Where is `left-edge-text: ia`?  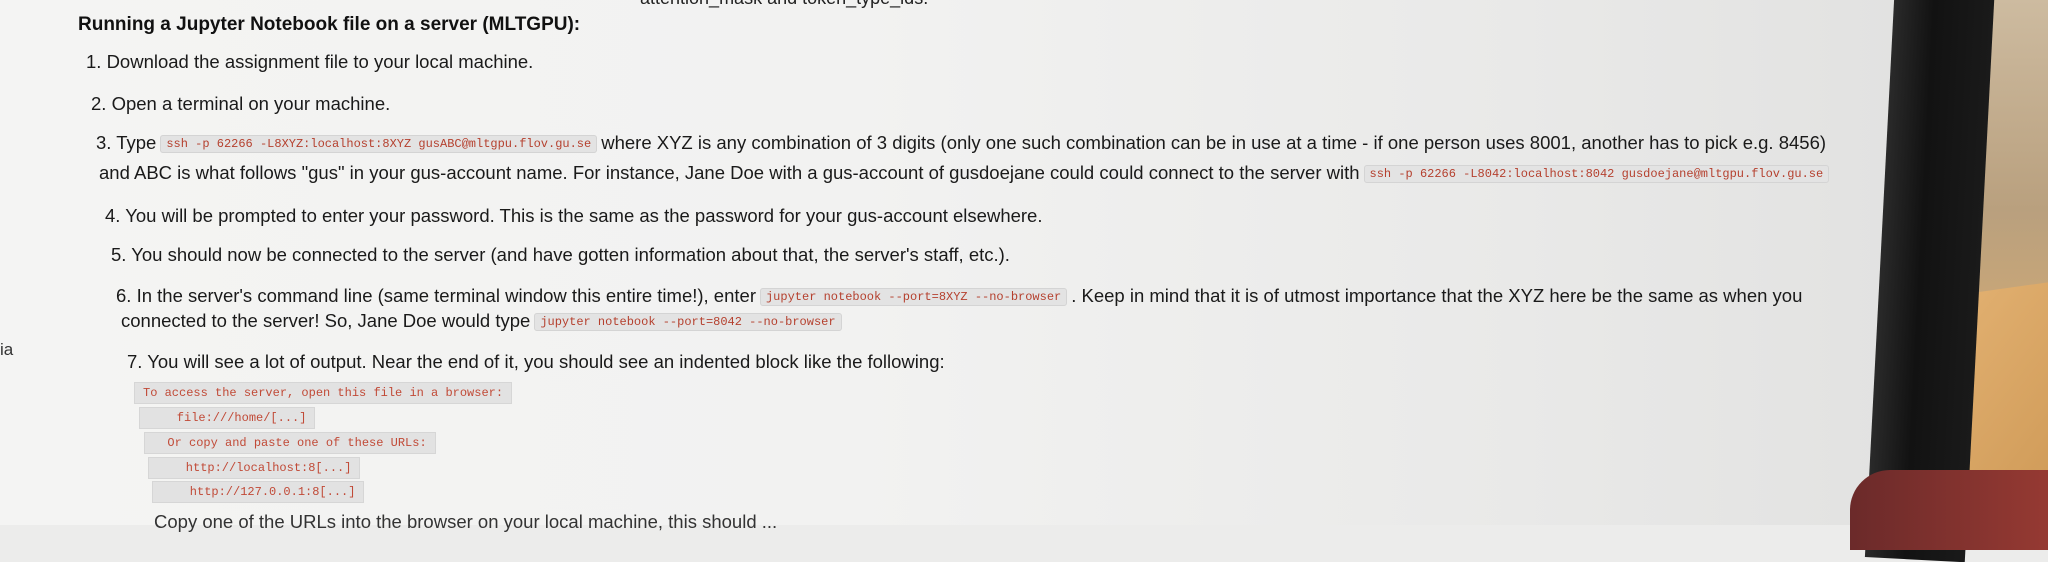
left-edge-text: ia is located at coordinates (7, 349).